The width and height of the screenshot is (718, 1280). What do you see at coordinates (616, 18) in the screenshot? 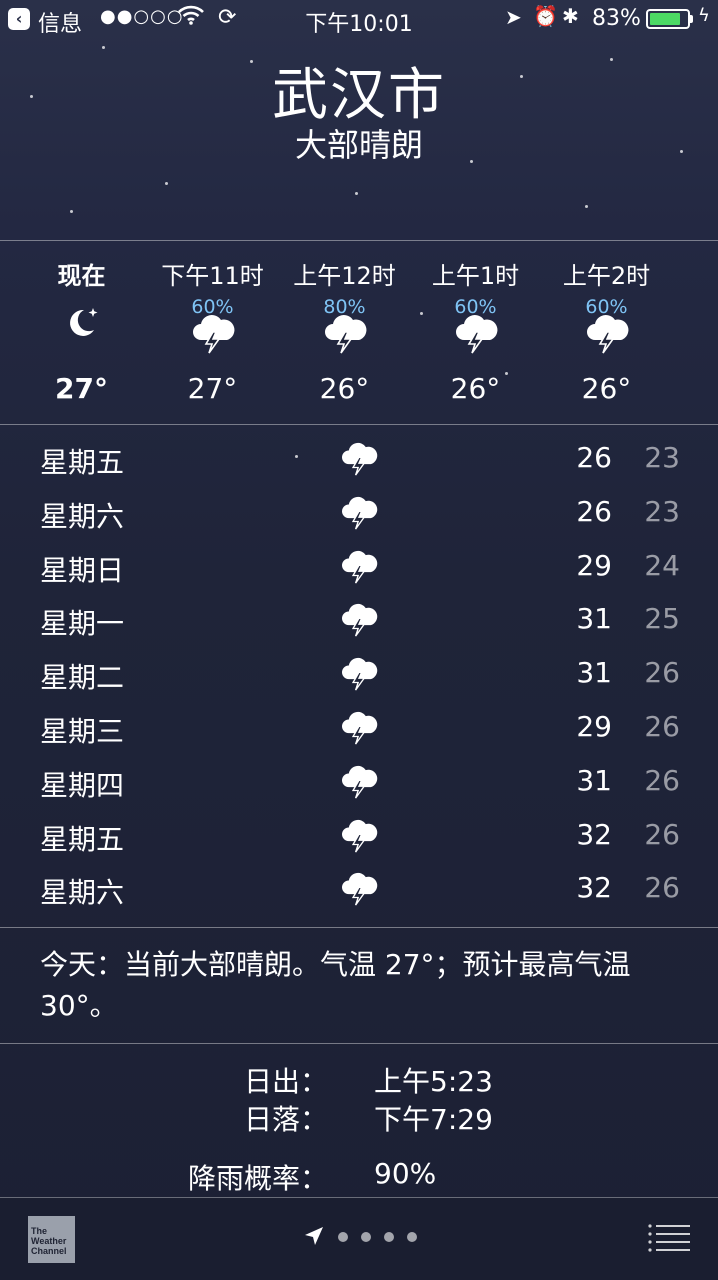
I see `battery-percent: 83%` at bounding box center [616, 18].